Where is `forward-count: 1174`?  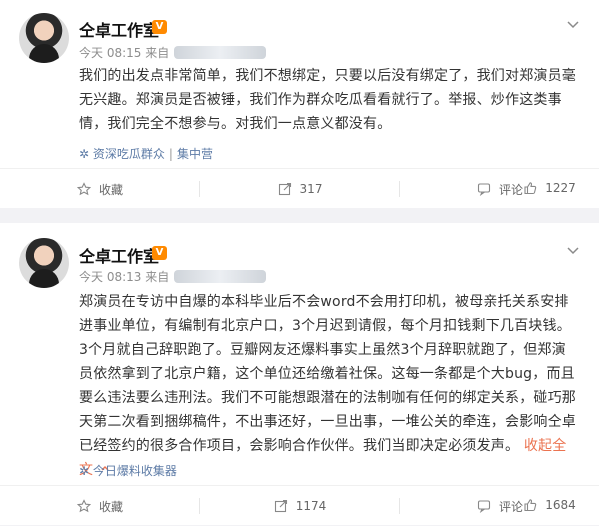 forward-count: 1174 is located at coordinates (311, 506).